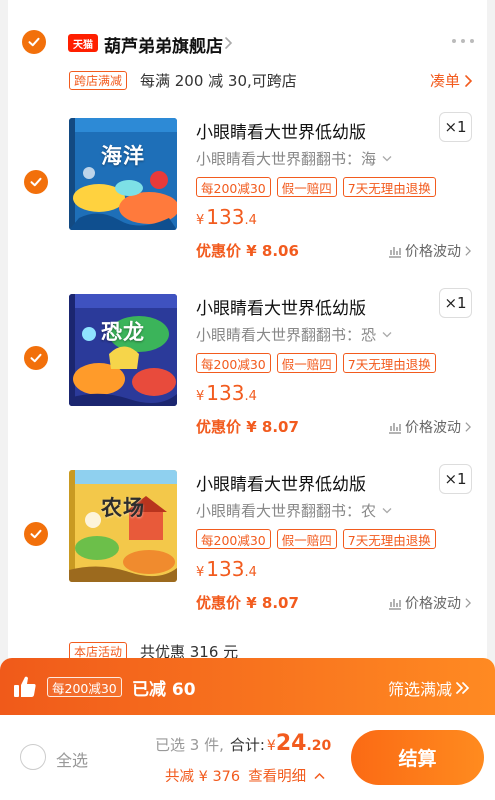 The width and height of the screenshot is (495, 800). Describe the element at coordinates (83, 43) in the screenshot. I see `tmall-badge: 天猫` at that location.